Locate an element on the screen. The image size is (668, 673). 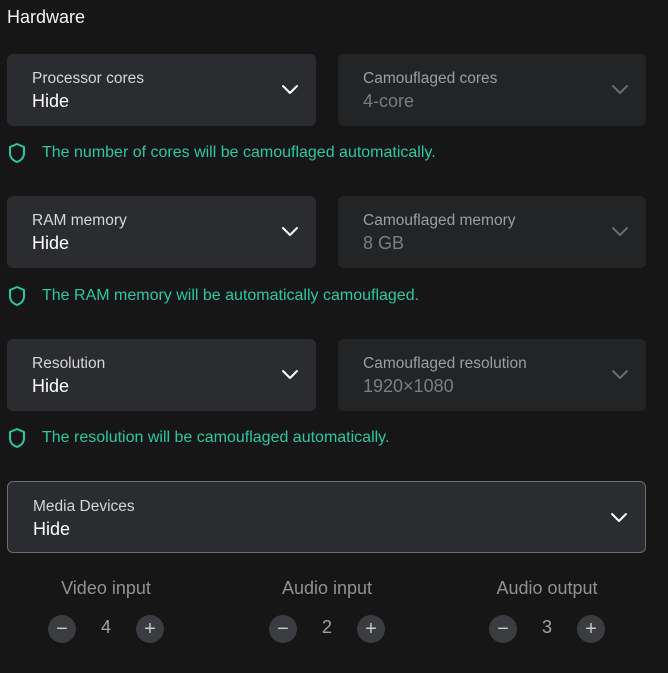
video-input-label: Video input is located at coordinates (106, 588).